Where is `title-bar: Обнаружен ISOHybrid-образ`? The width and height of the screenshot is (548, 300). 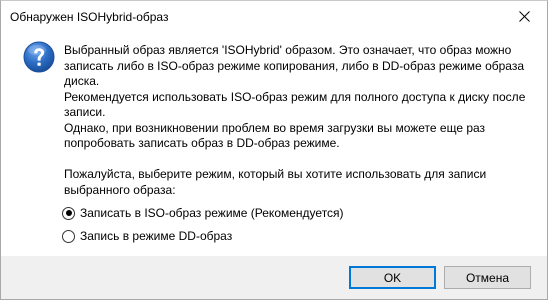 title-bar: Обнаружен ISOHybrid-образ is located at coordinates (274, 16).